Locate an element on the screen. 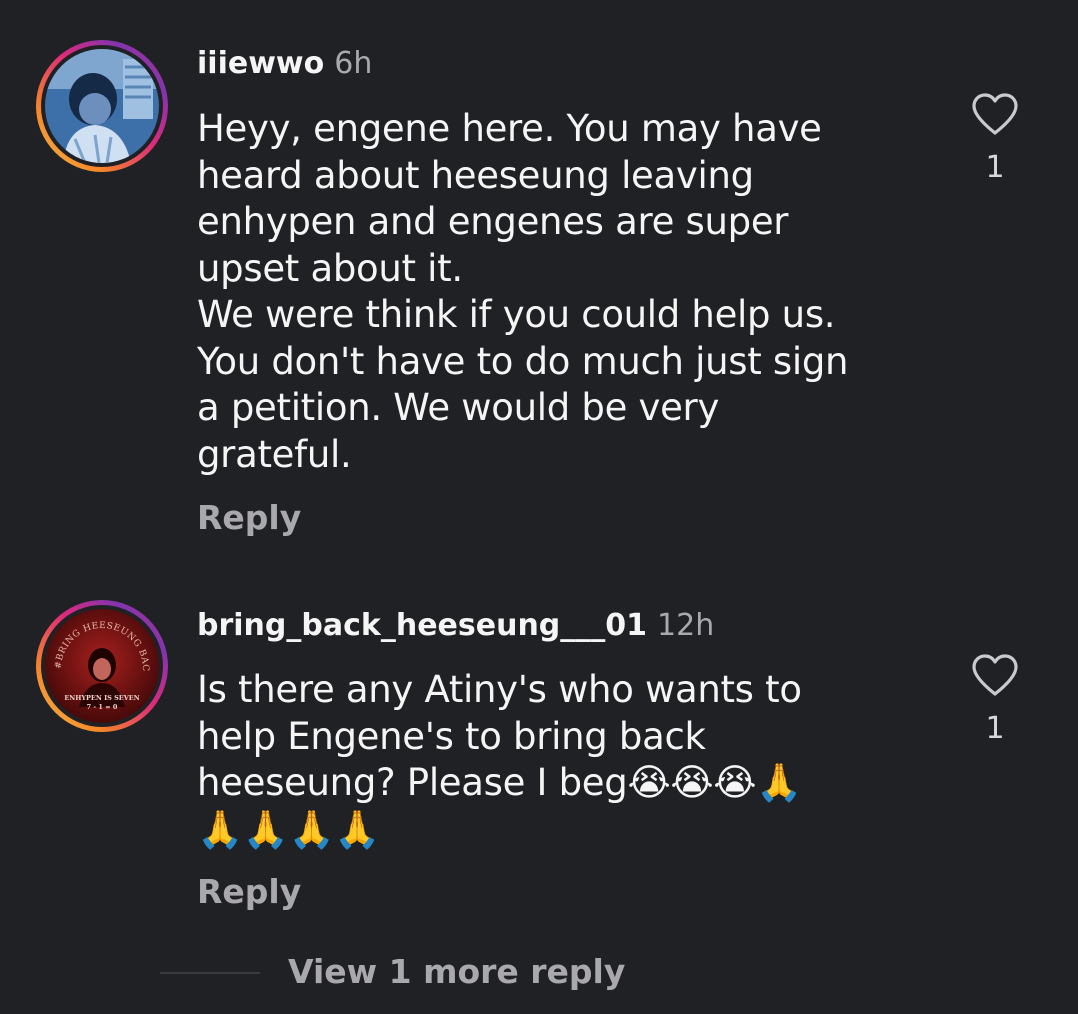 This screenshot has width=1078, height=1014. comment-header: iiiewwo 6h is located at coordinates (284, 64).